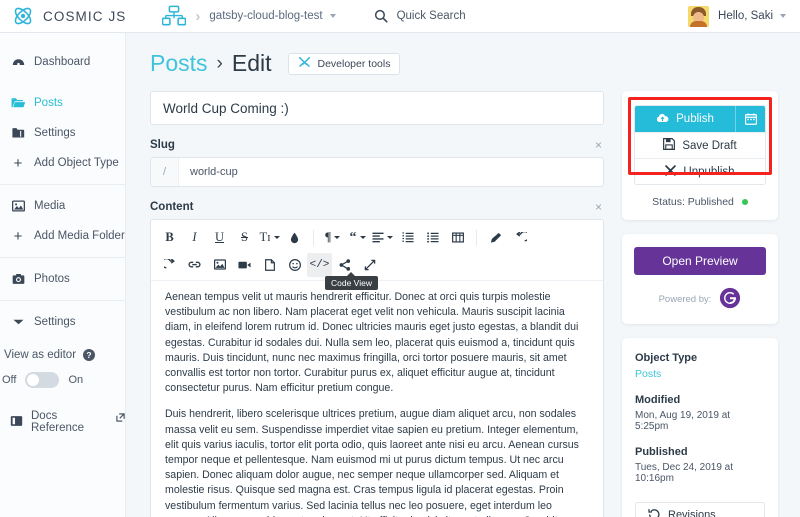 This screenshot has width=800, height=517. I want to click on gatsby-logo-icon, so click(730, 299).